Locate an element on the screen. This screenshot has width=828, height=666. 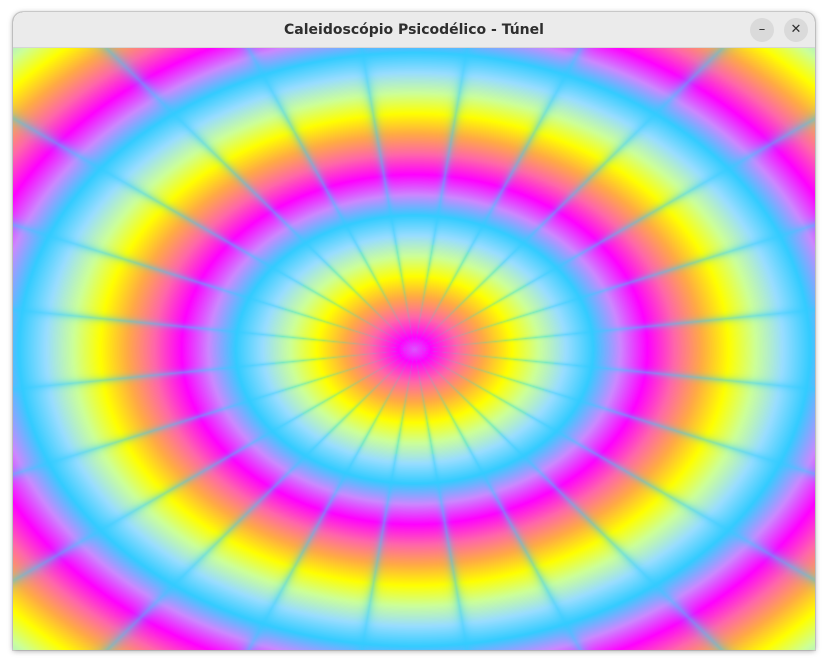
minimize-icon: – is located at coordinates (762, 29).